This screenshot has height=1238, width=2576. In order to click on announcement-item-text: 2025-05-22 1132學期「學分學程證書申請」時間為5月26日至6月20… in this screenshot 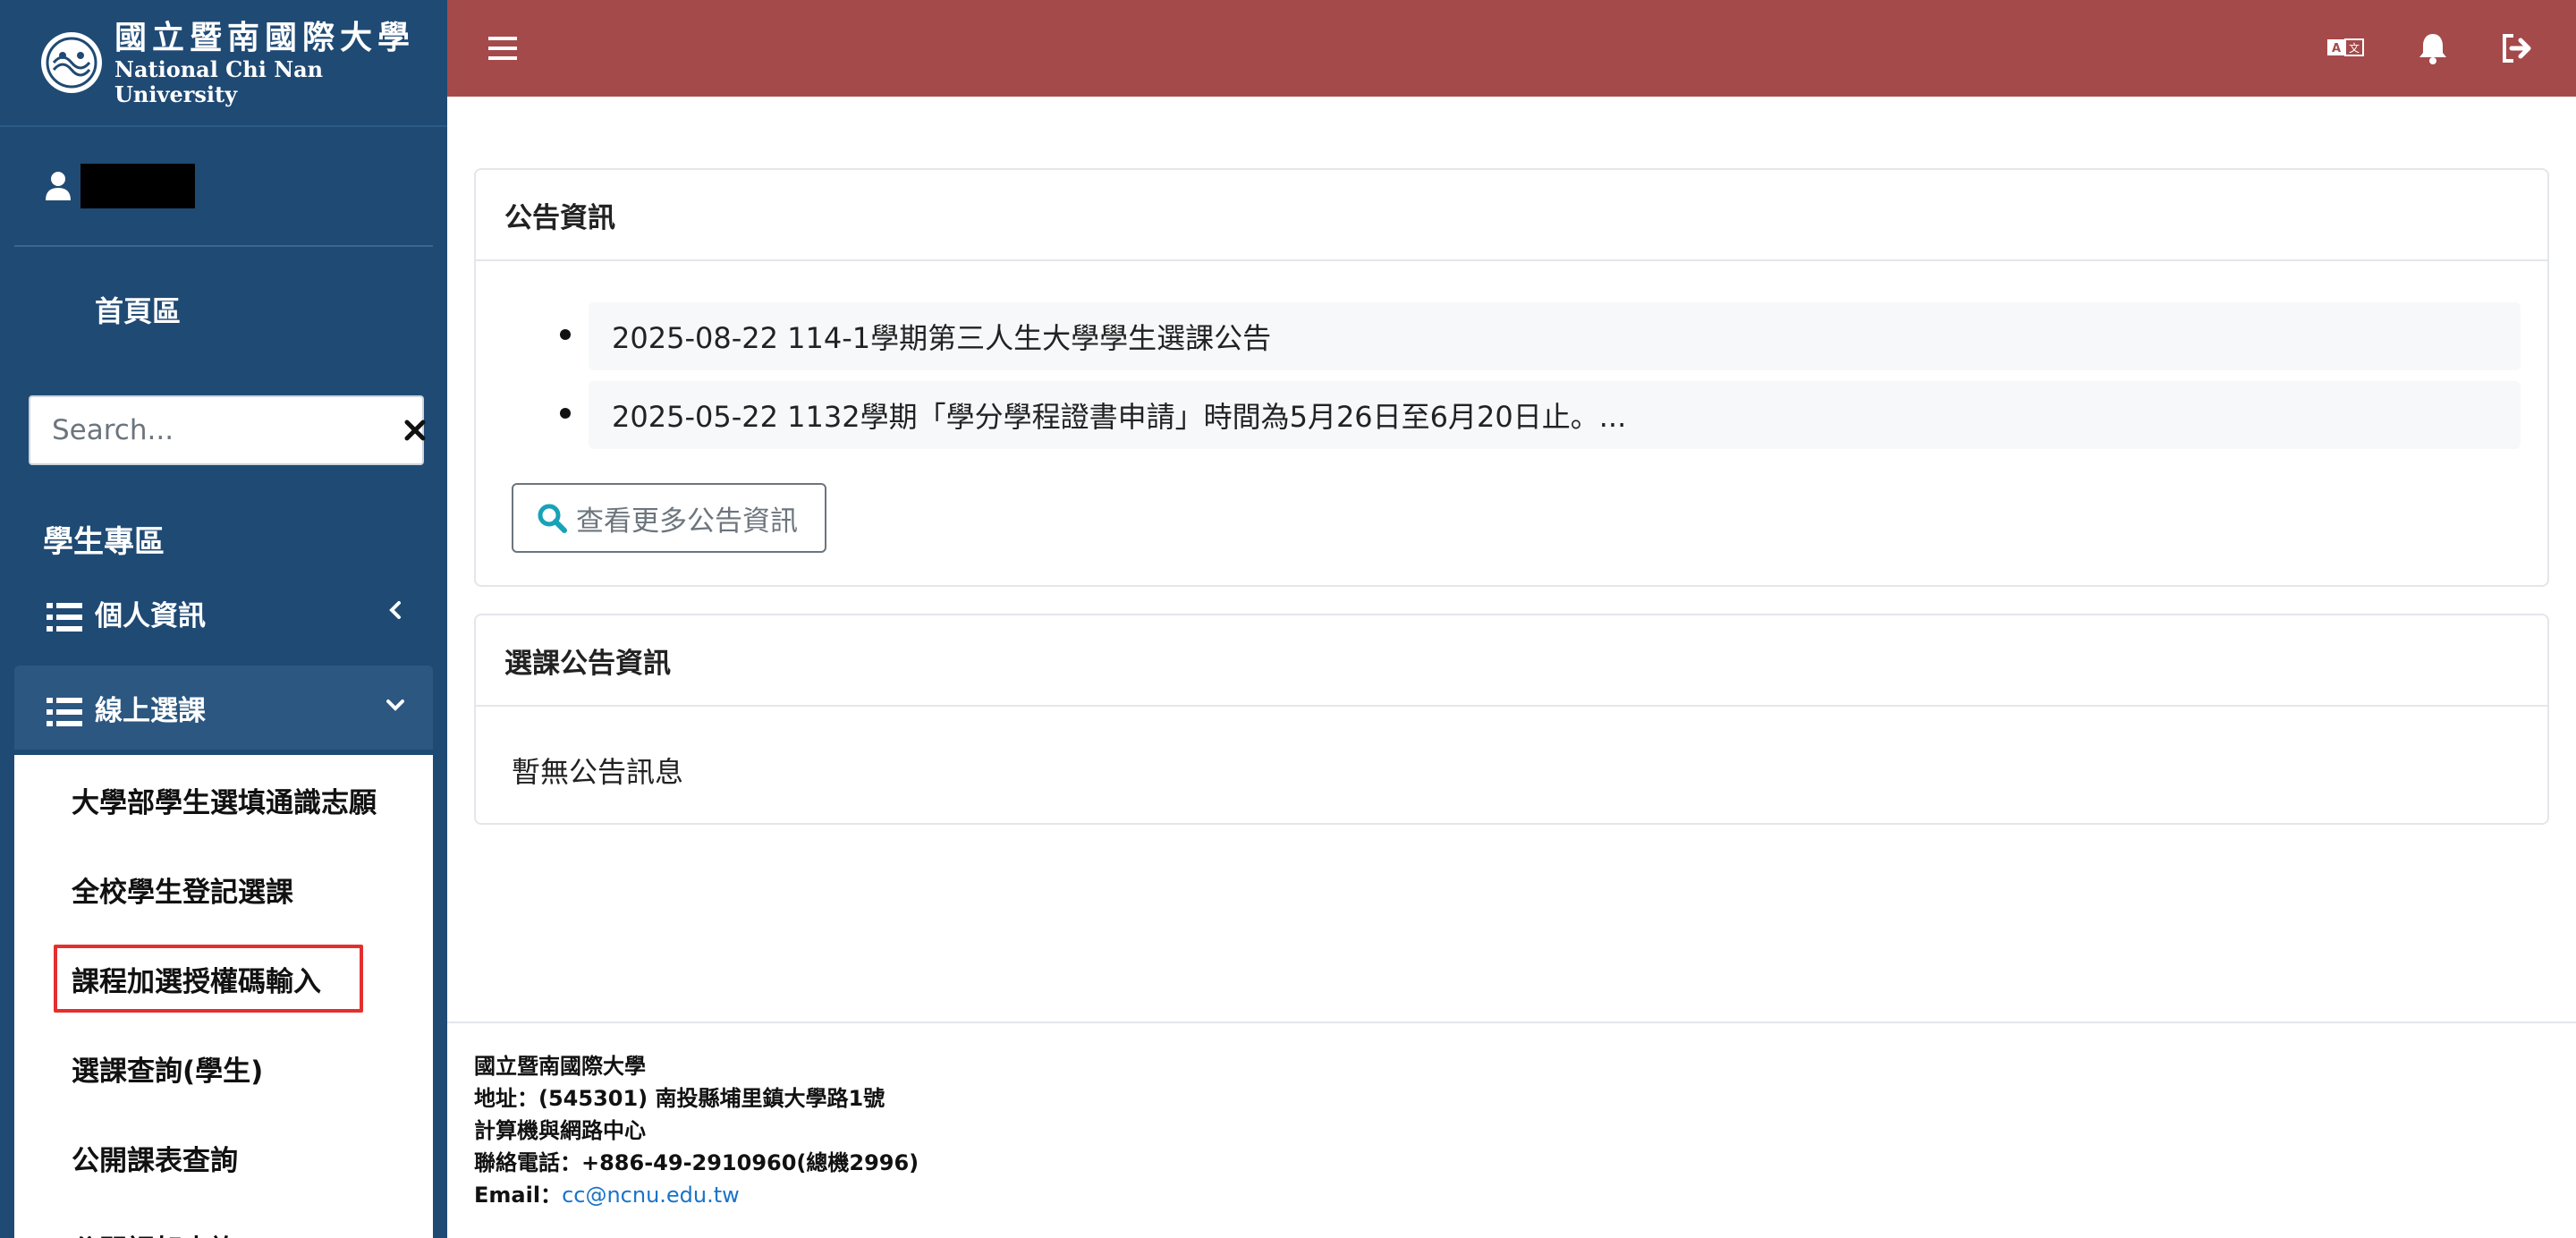, I will do `click(1119, 417)`.